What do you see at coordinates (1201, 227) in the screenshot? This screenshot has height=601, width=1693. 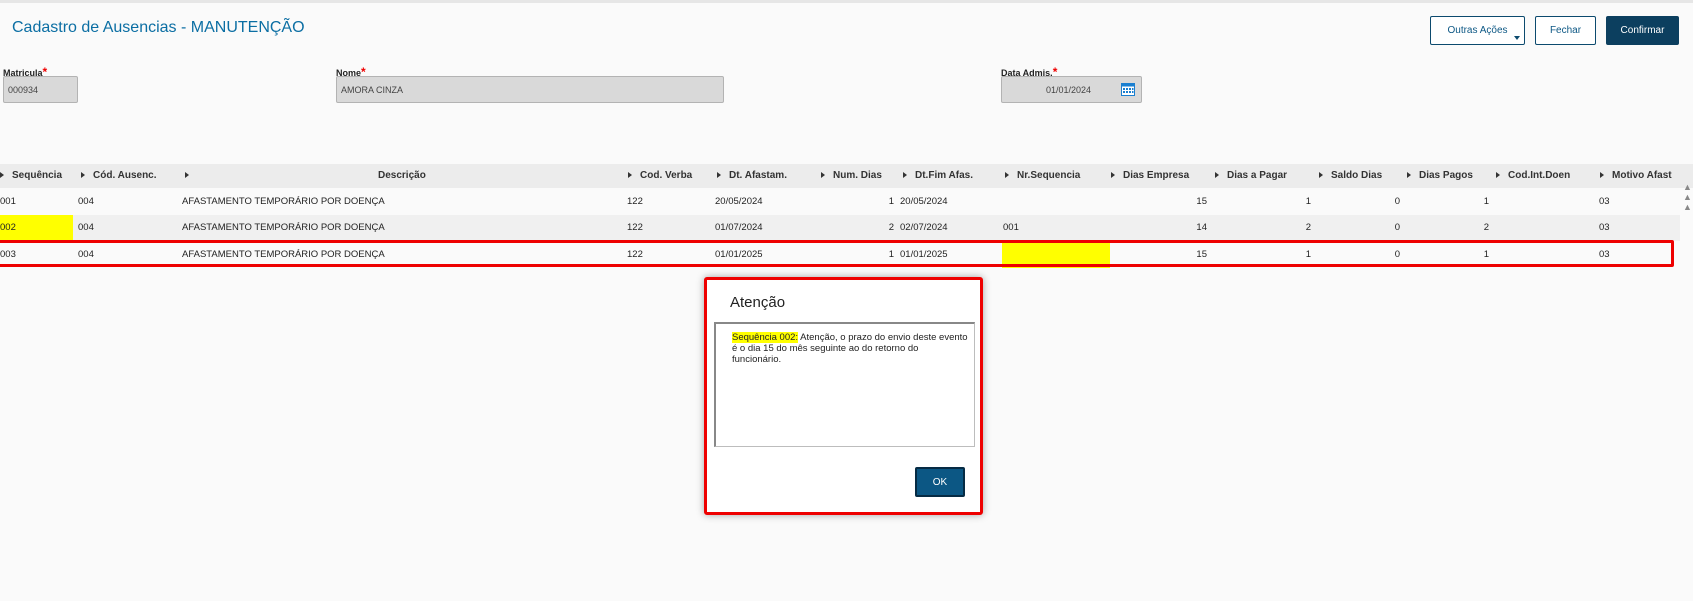 I see `cell-dias-empresa: 14` at bounding box center [1201, 227].